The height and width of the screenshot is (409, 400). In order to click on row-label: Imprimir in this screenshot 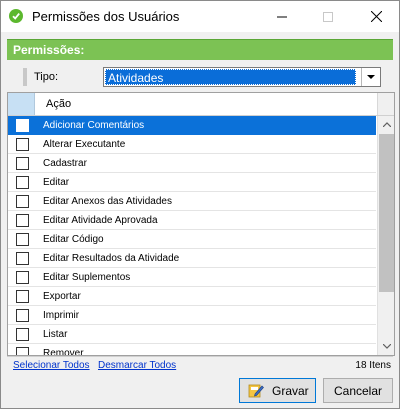, I will do `click(61, 315)`.